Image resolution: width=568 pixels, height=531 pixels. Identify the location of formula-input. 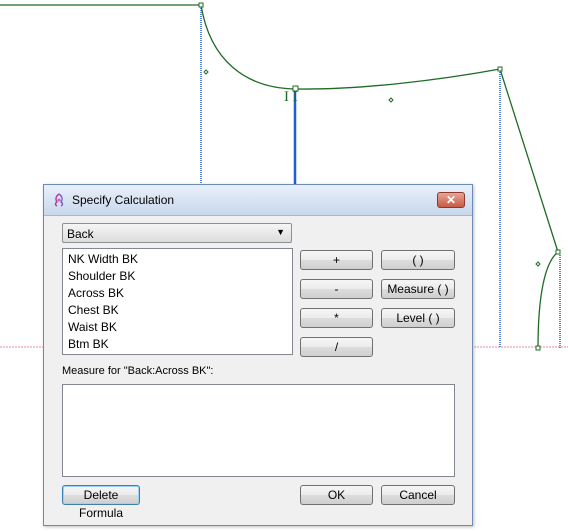
(258, 430).